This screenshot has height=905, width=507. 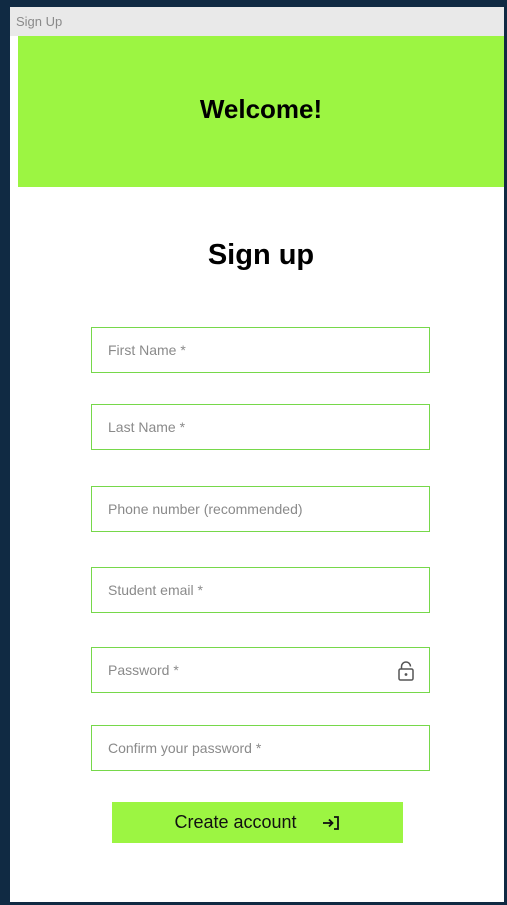 I want to click on first-name-input, so click(x=260, y=350).